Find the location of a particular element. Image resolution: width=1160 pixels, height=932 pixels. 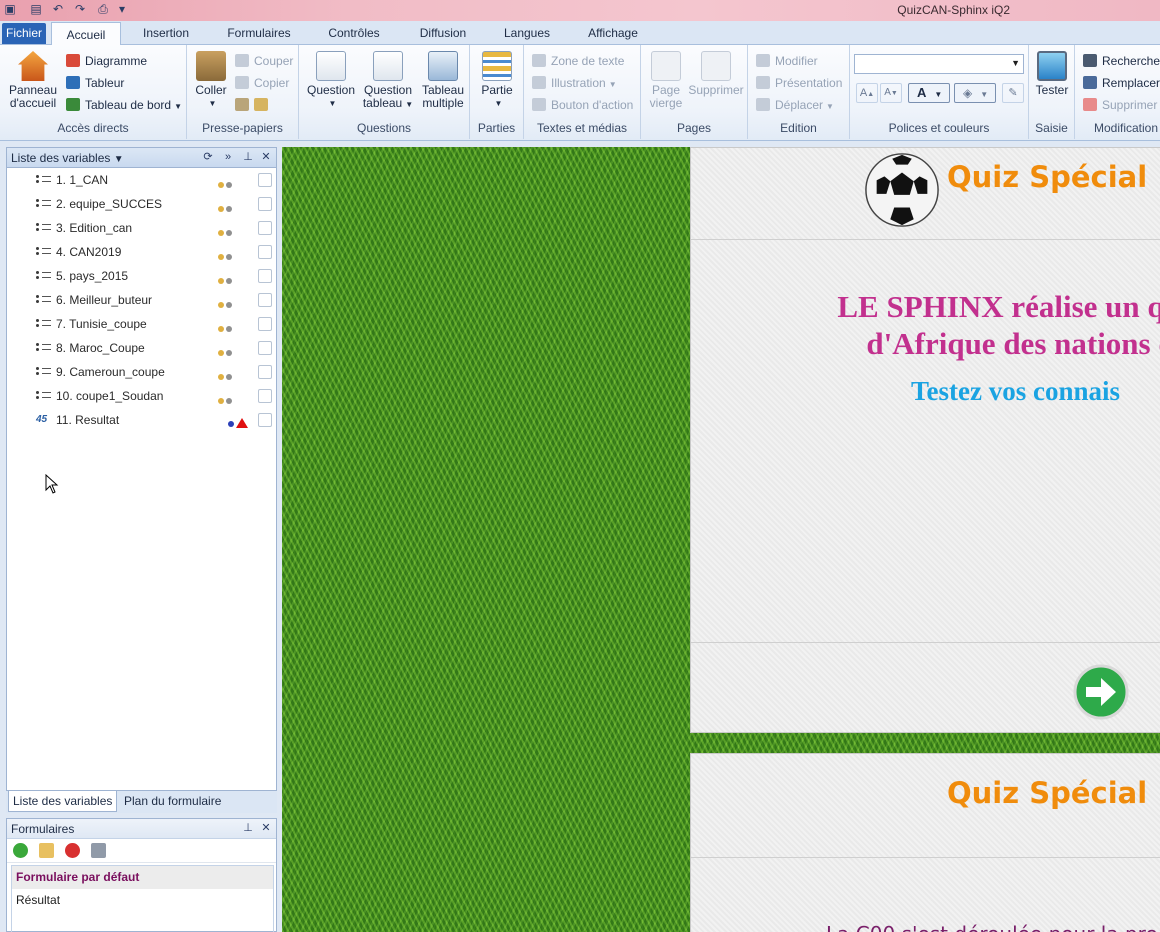

tester-button: Tester is located at coordinates (1052, 74).